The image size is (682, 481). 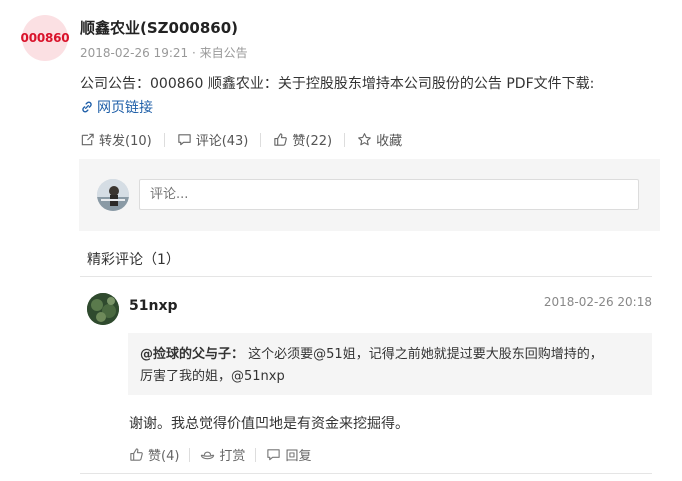 I want to click on repost-icon, so click(x=87, y=139).